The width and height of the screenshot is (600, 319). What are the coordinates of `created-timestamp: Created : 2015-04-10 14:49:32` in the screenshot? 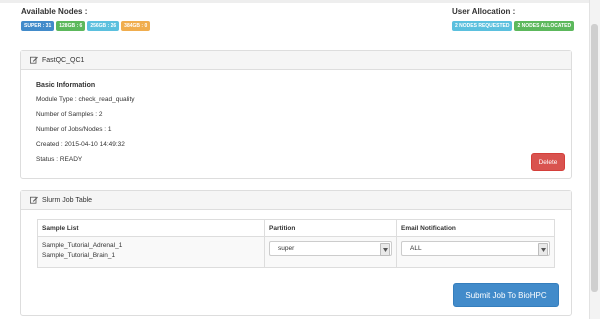 It's located at (80, 144).